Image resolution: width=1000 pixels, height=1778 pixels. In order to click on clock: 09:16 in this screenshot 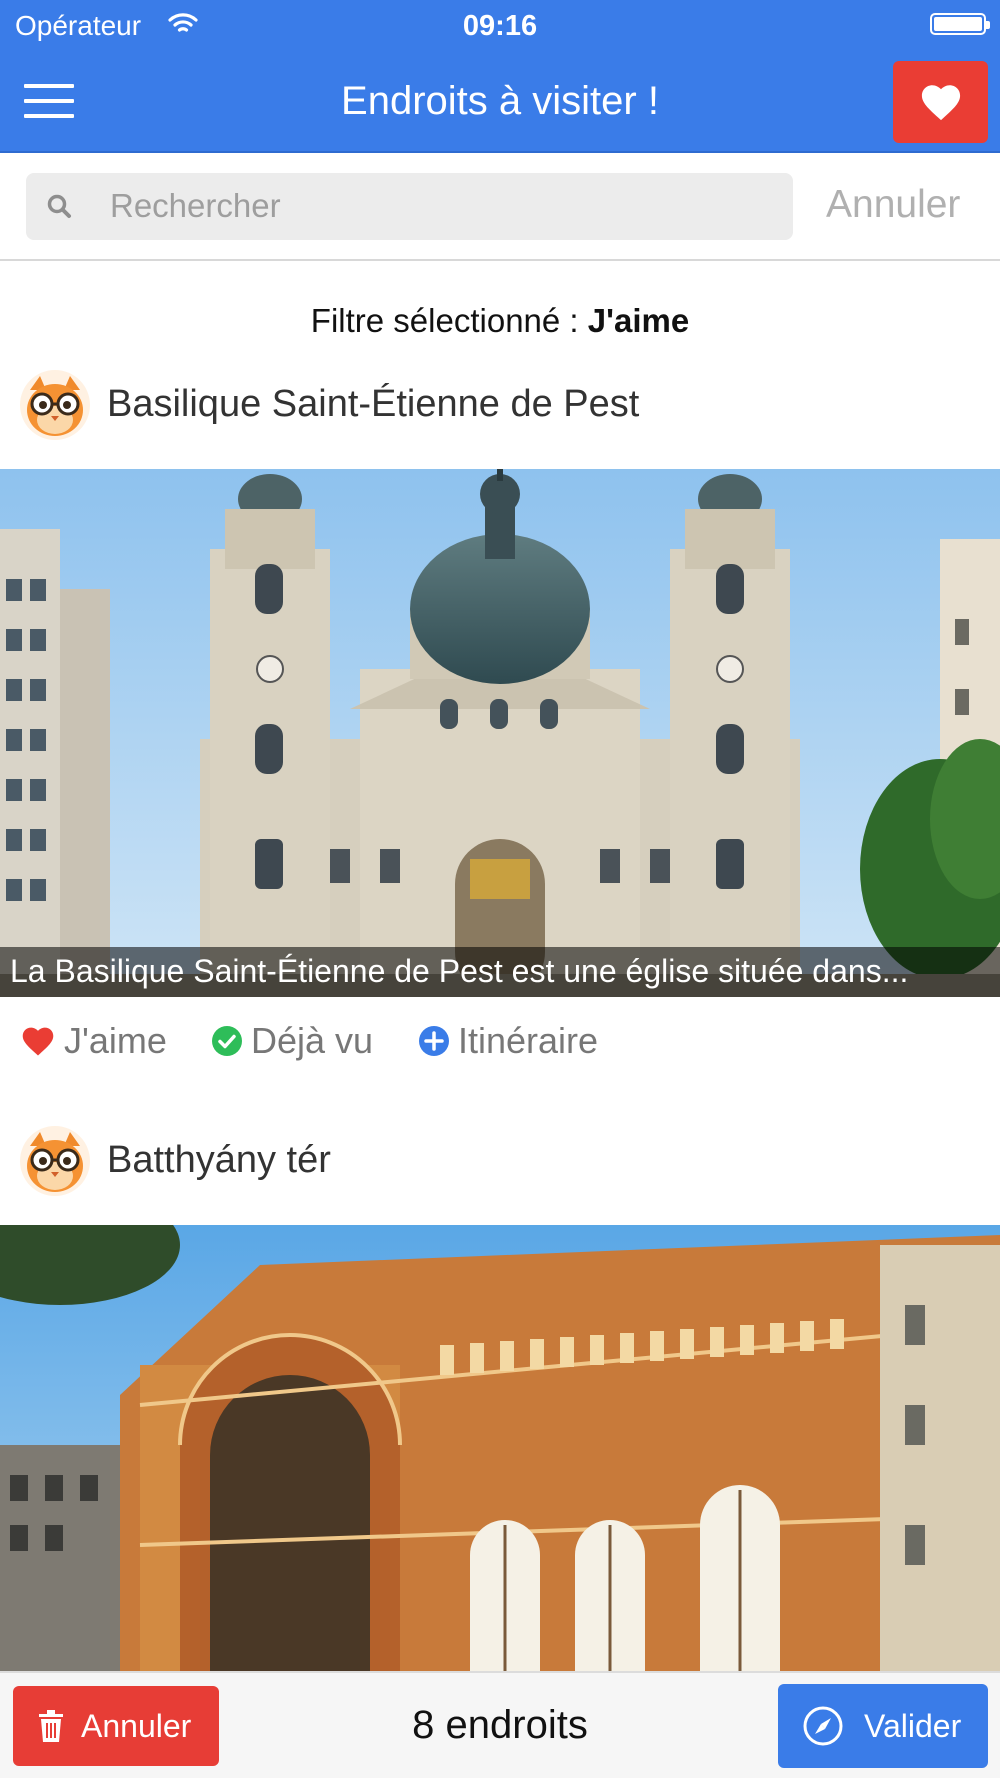, I will do `click(500, 26)`.